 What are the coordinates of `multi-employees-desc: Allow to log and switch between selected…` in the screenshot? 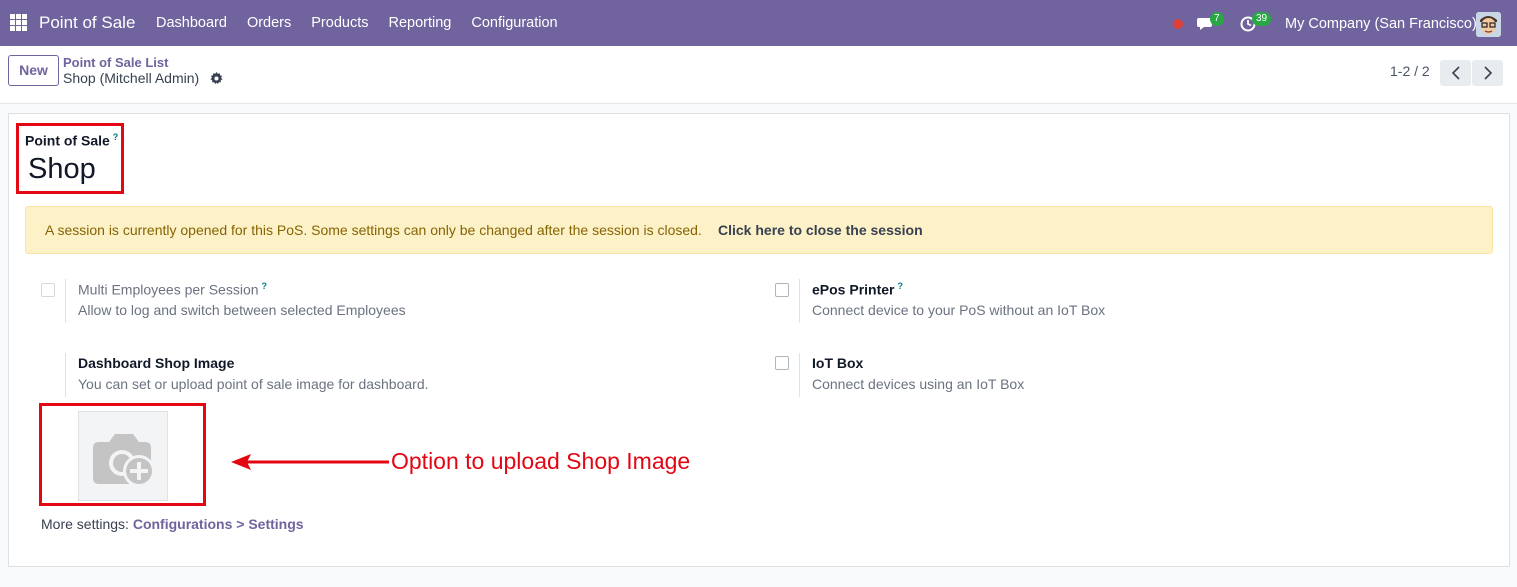 It's located at (242, 310).